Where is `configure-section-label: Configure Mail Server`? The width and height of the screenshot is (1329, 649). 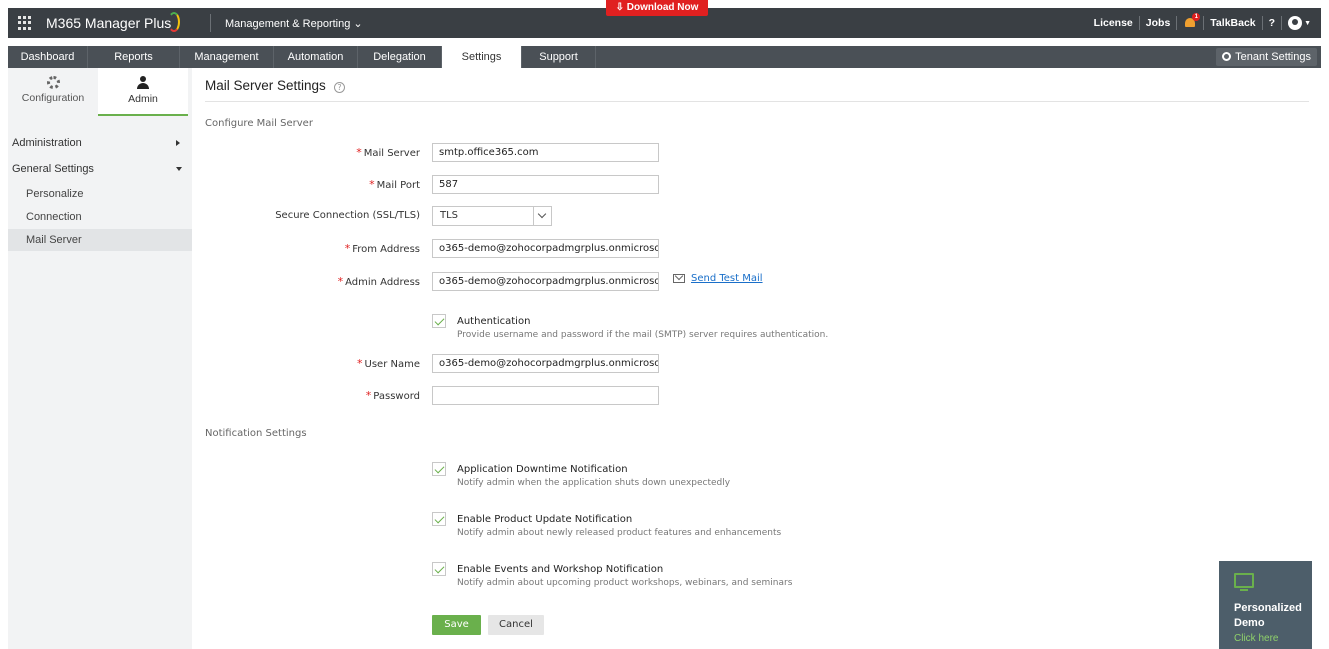
configure-section-label: Configure Mail Server is located at coordinates (259, 123).